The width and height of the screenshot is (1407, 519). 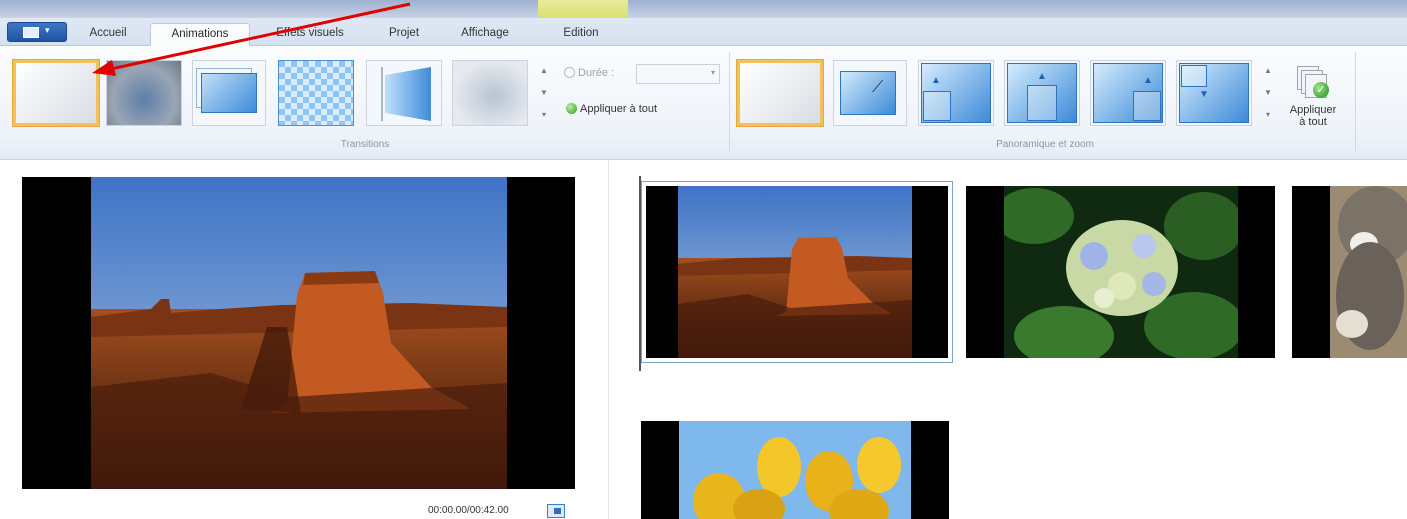 I want to click on clip-thumbnail-hydrangea, so click(x=1121, y=272).